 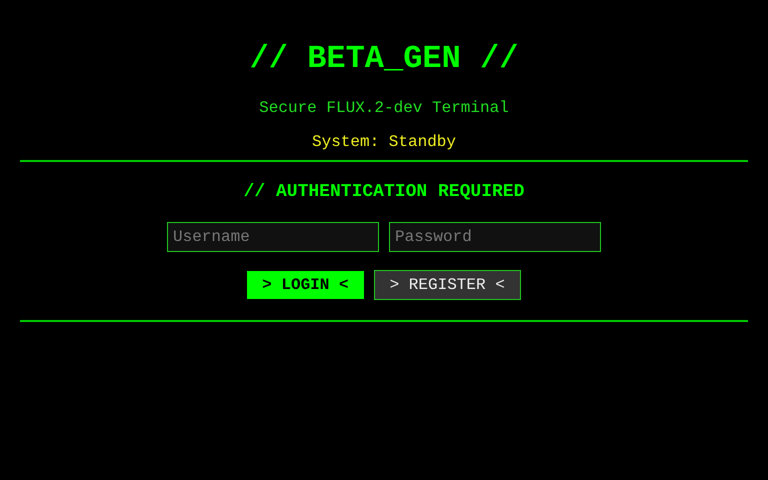 What do you see at coordinates (495, 237) in the screenshot?
I see `input-field: Password` at bounding box center [495, 237].